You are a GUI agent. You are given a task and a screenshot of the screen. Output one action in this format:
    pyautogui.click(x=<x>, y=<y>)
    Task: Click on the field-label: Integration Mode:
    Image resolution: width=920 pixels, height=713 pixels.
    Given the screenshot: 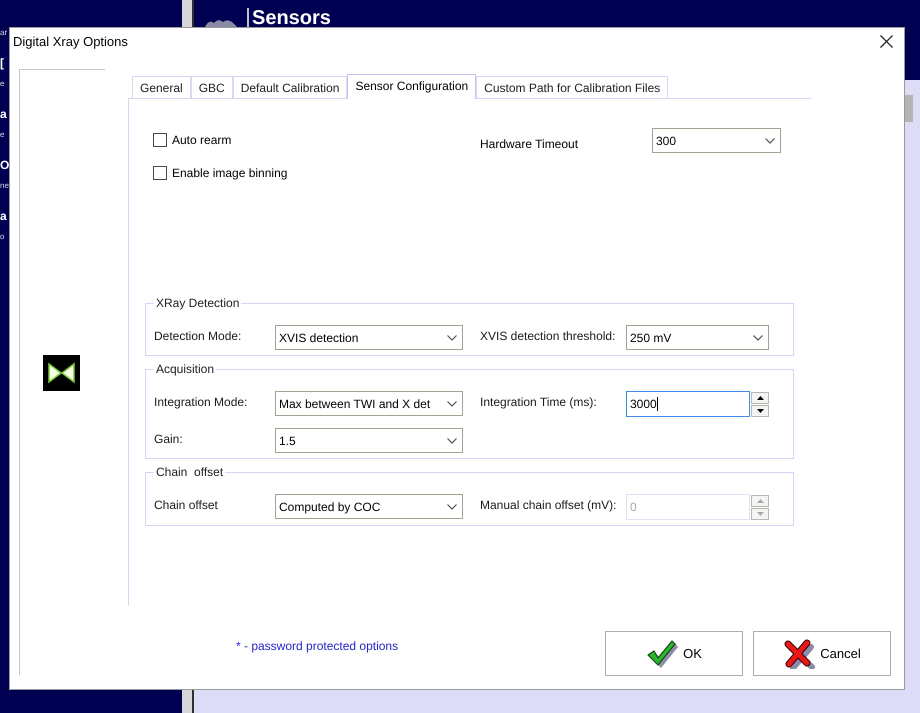 What is the action you would take?
    pyautogui.click(x=201, y=402)
    